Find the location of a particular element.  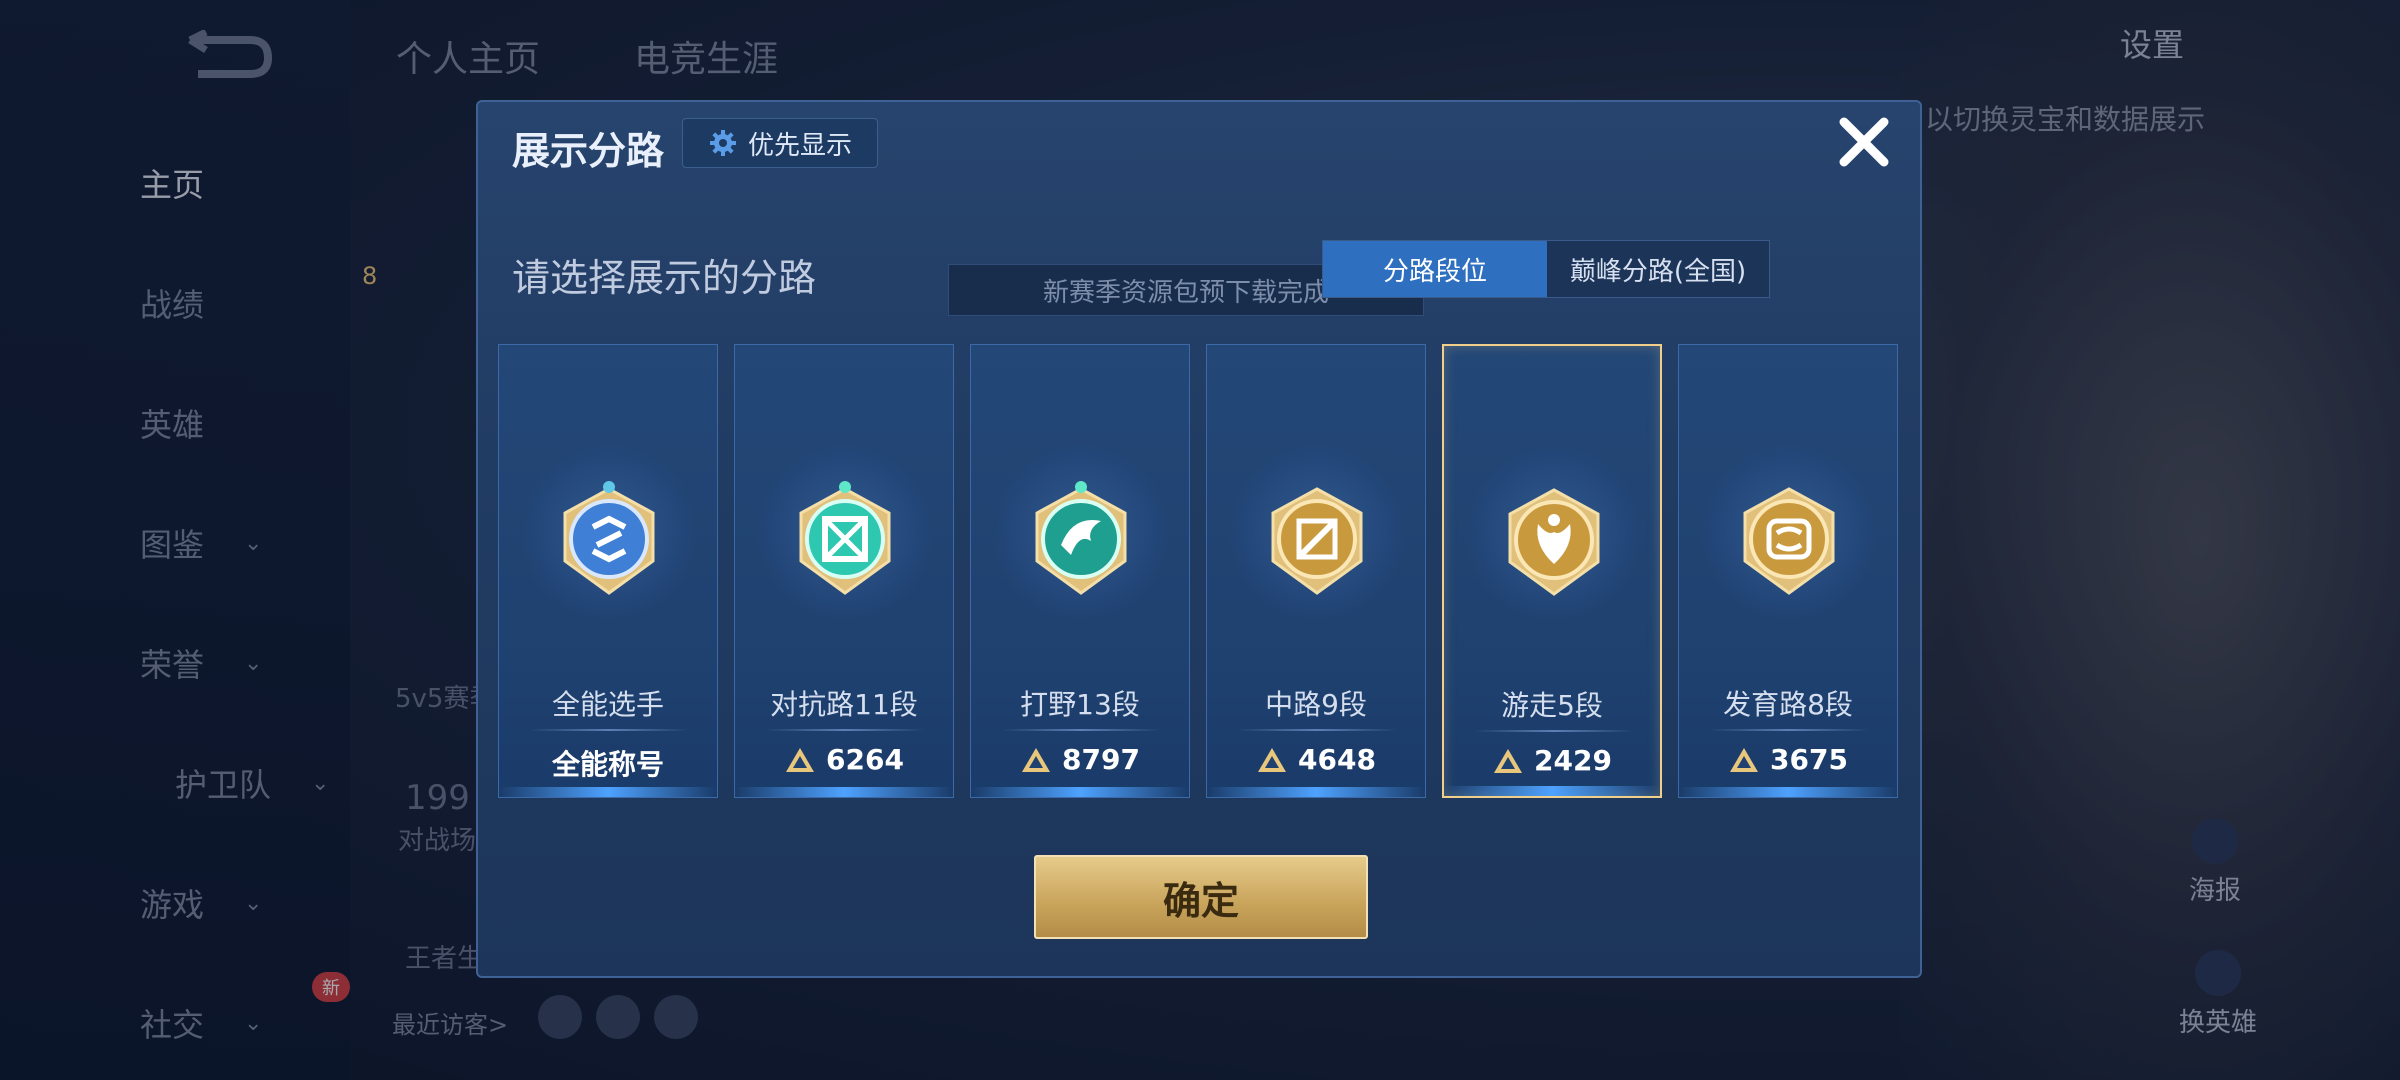

lane-score: 3675 is located at coordinates (1788, 759).